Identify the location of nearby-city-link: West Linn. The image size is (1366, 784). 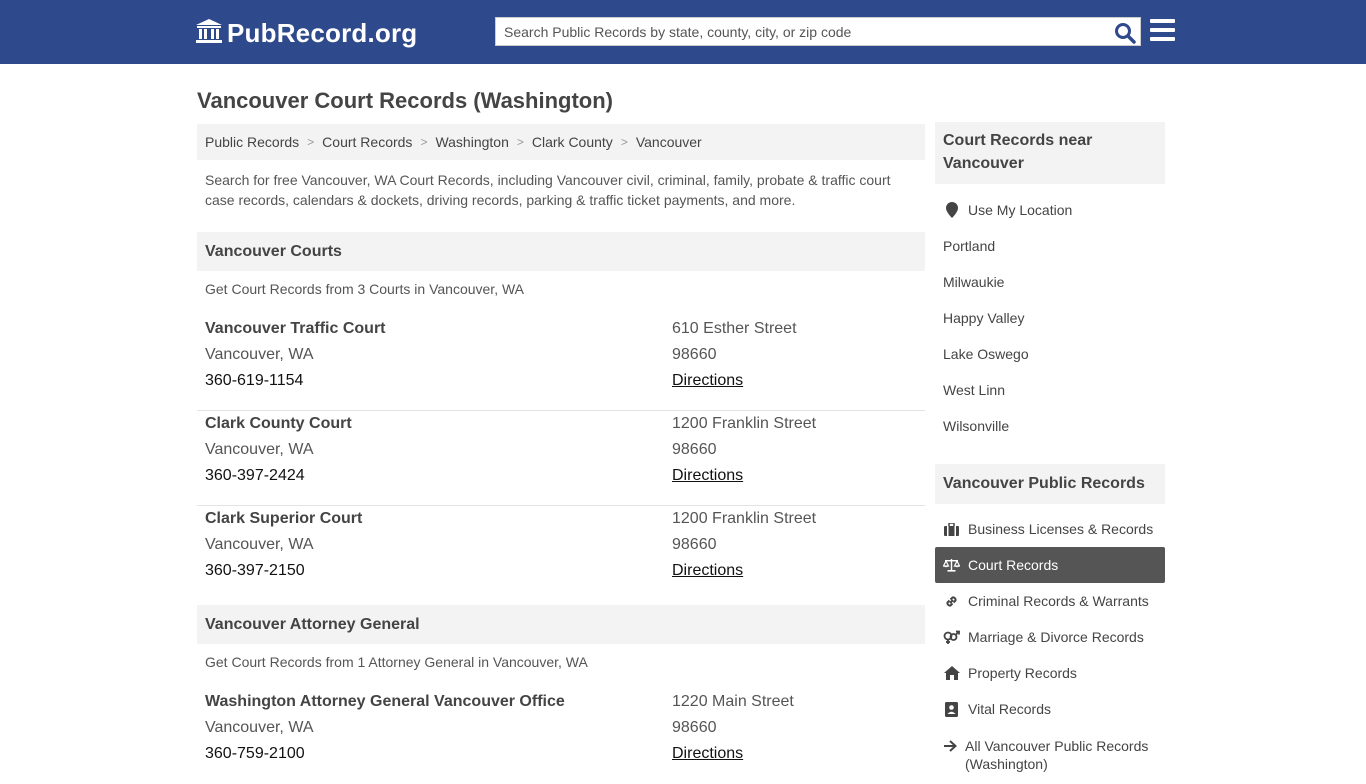
(1050, 390).